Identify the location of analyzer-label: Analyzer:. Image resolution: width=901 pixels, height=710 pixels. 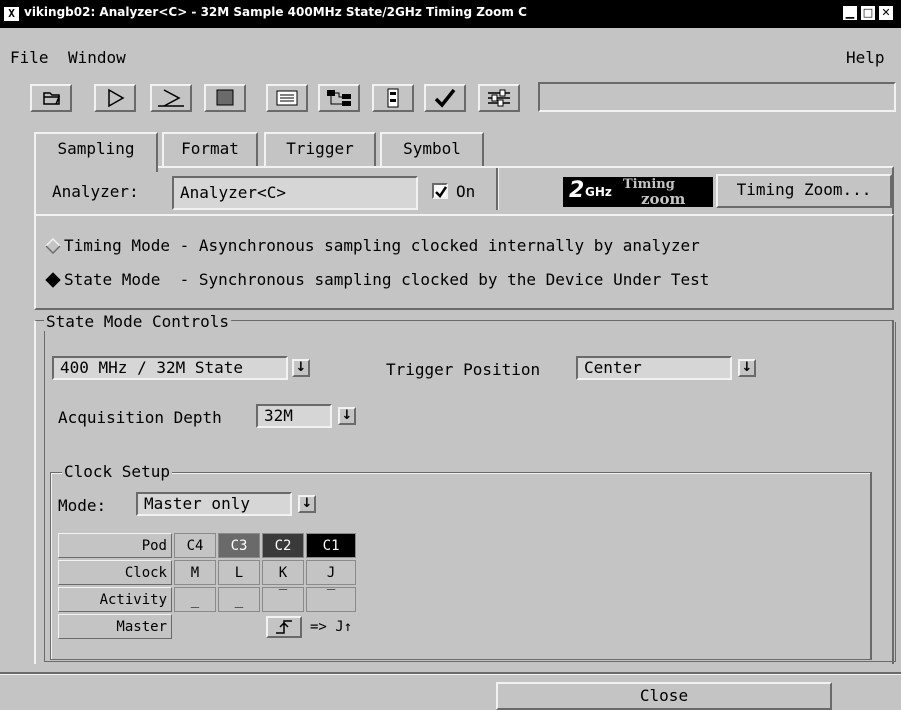
(95, 191).